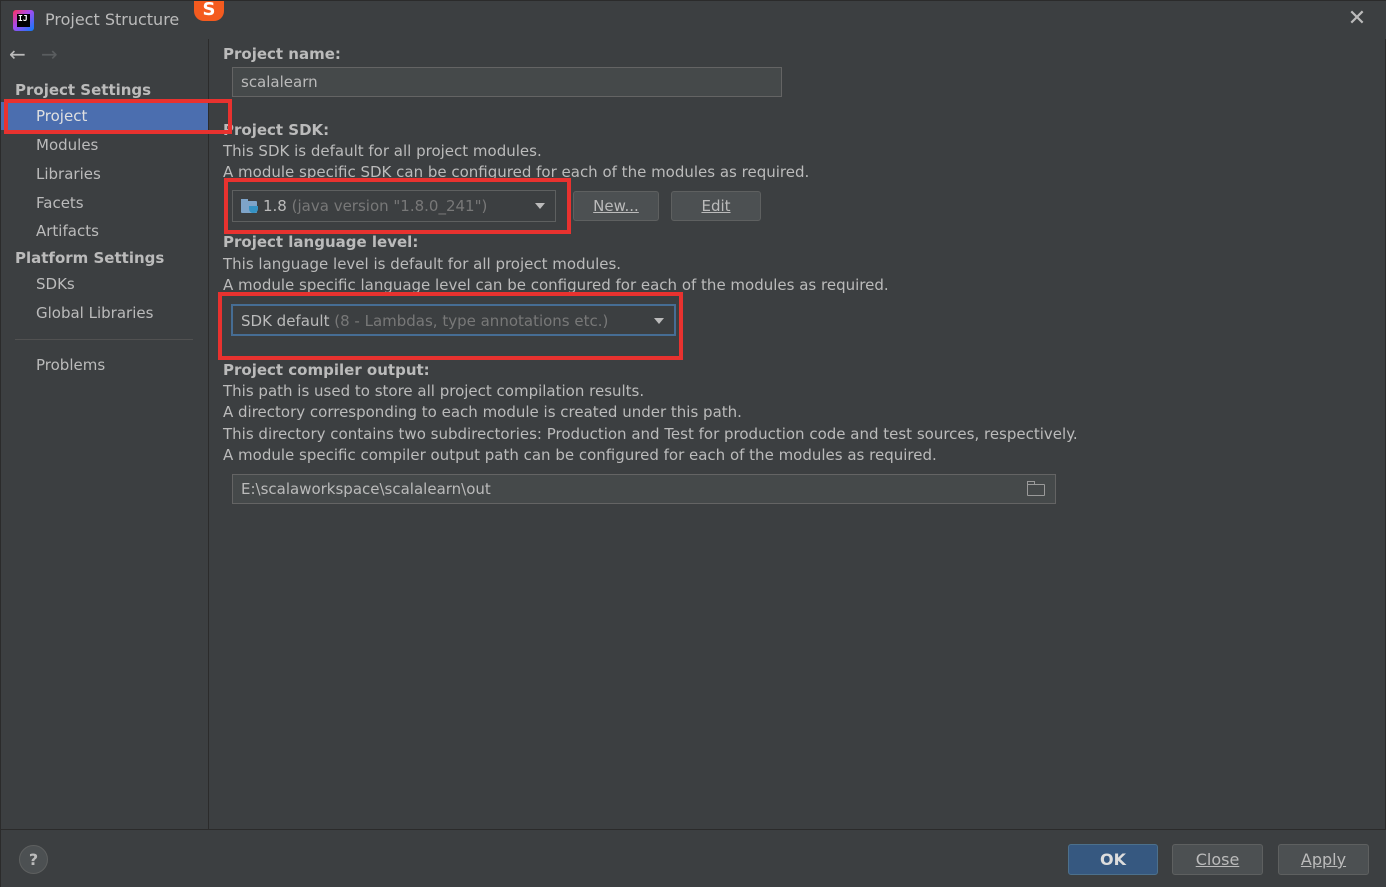  What do you see at coordinates (1357, 19) in the screenshot?
I see `close-window-icon: ✕` at bounding box center [1357, 19].